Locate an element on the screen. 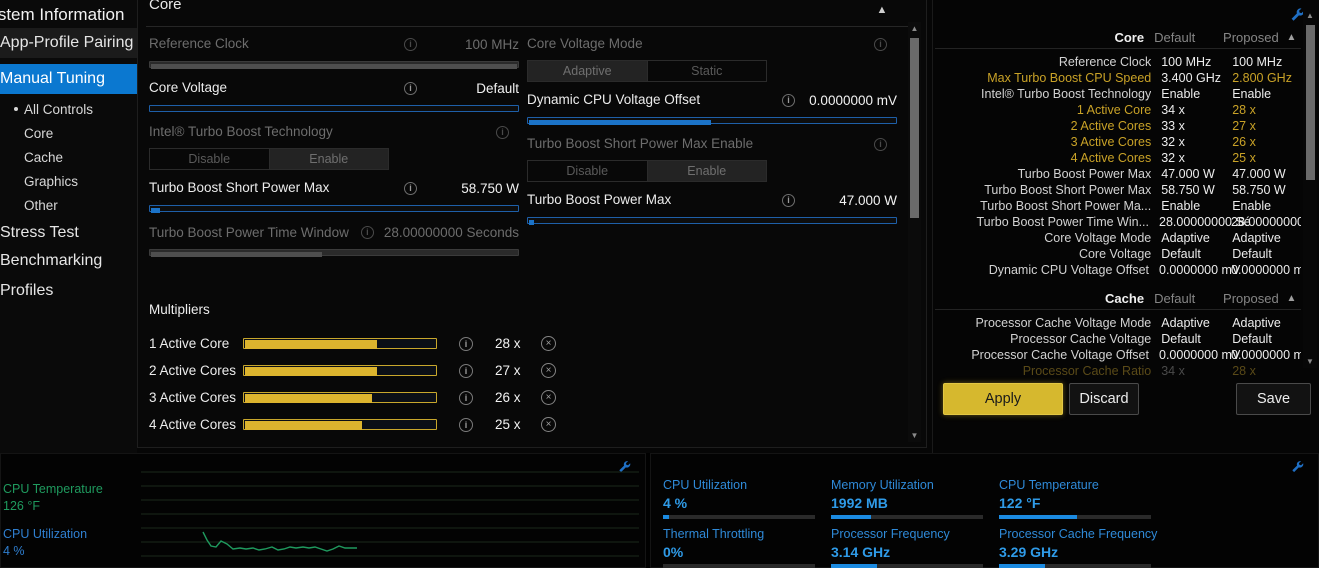 Image resolution: width=1319 pixels, height=568 pixels. wrench-icon is located at coordinates (1298, 467).